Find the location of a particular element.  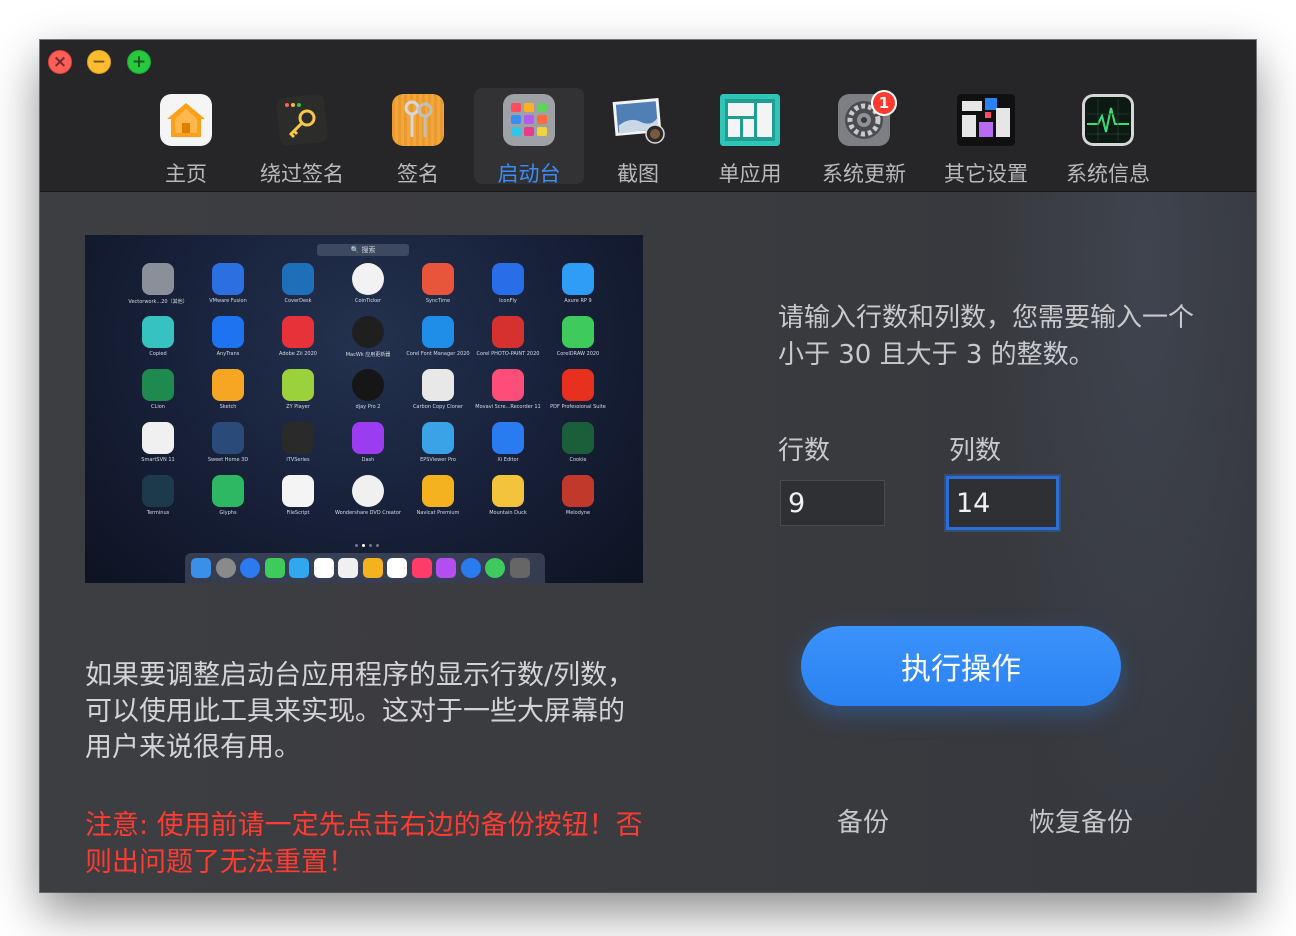

dock is located at coordinates (365, 568).